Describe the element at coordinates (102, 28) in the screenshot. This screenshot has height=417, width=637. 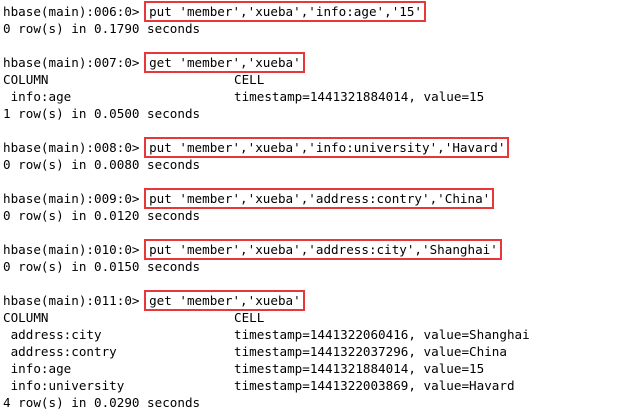
I see `result-line: 0 row(s) in 0.1790 seconds` at that location.